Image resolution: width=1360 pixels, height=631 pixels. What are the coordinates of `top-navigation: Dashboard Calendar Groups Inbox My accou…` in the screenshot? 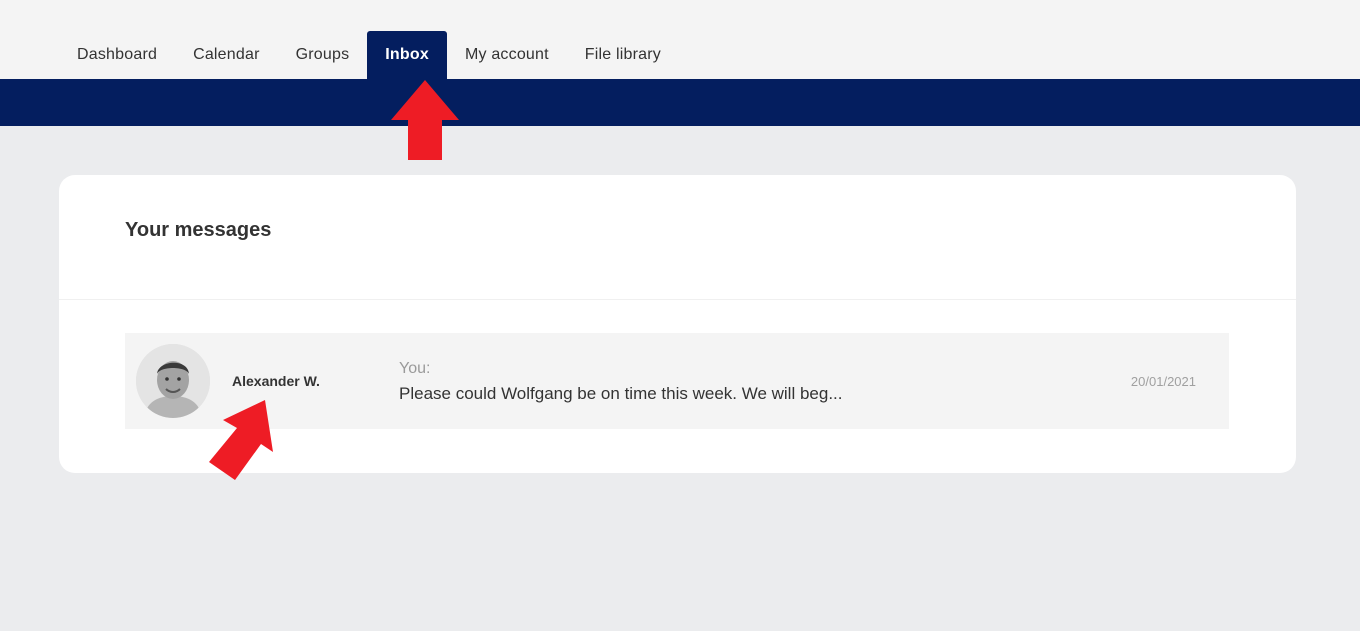 It's located at (680, 39).